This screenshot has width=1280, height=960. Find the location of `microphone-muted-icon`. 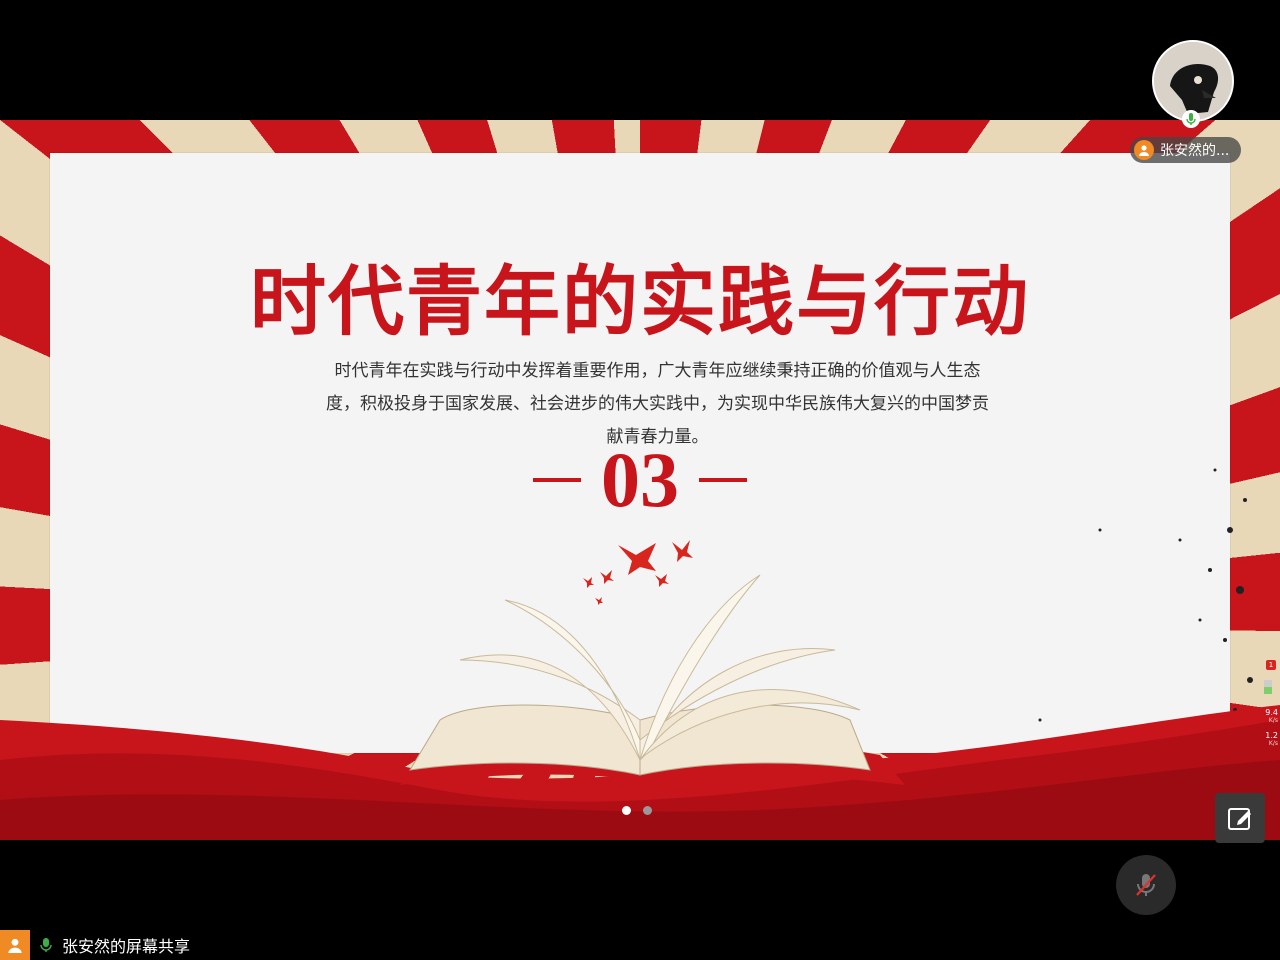

microphone-muted-icon is located at coordinates (1146, 885).